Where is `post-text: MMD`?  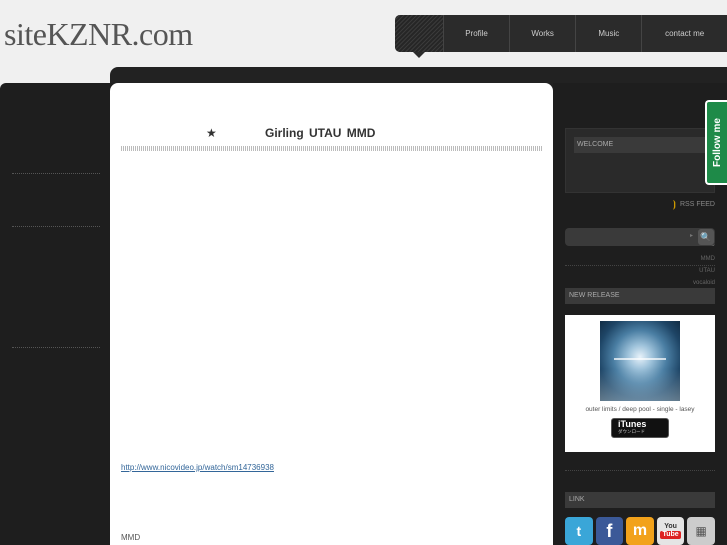 post-text: MMD is located at coordinates (131, 537).